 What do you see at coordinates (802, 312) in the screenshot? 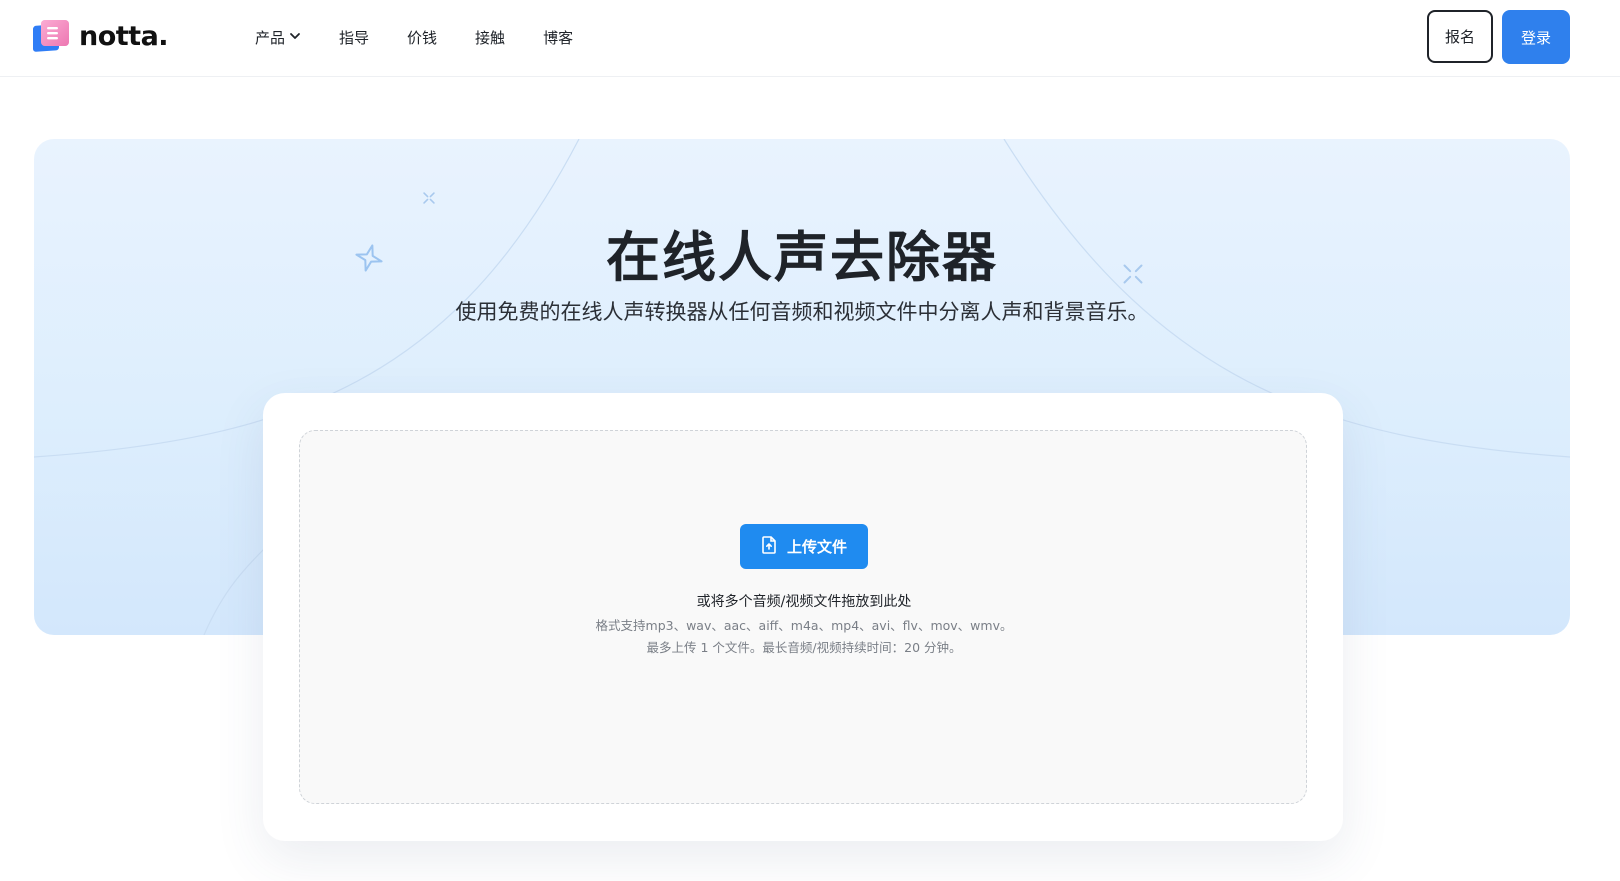
I see `page-subtitle: 使用免费的在线人声转换器从任何音频和视频文件中分离人声和背景音乐。` at bounding box center [802, 312].